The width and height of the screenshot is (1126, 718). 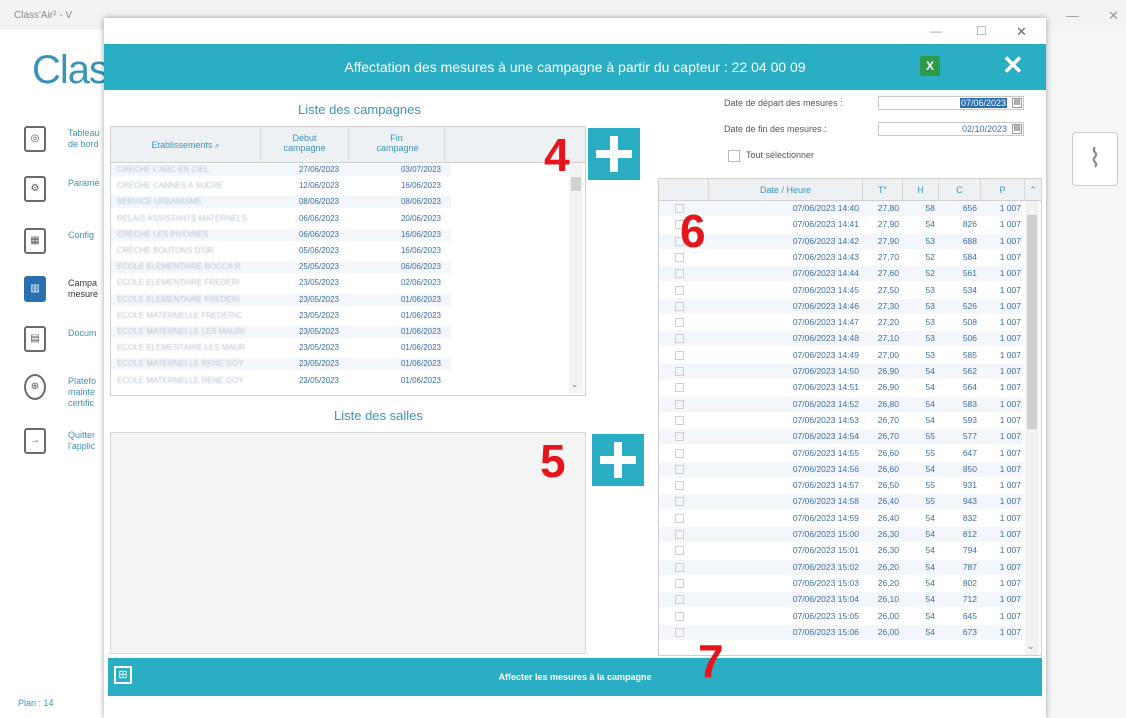 What do you see at coordinates (1072, 15) in the screenshot?
I see `minimize-icon: —` at bounding box center [1072, 15].